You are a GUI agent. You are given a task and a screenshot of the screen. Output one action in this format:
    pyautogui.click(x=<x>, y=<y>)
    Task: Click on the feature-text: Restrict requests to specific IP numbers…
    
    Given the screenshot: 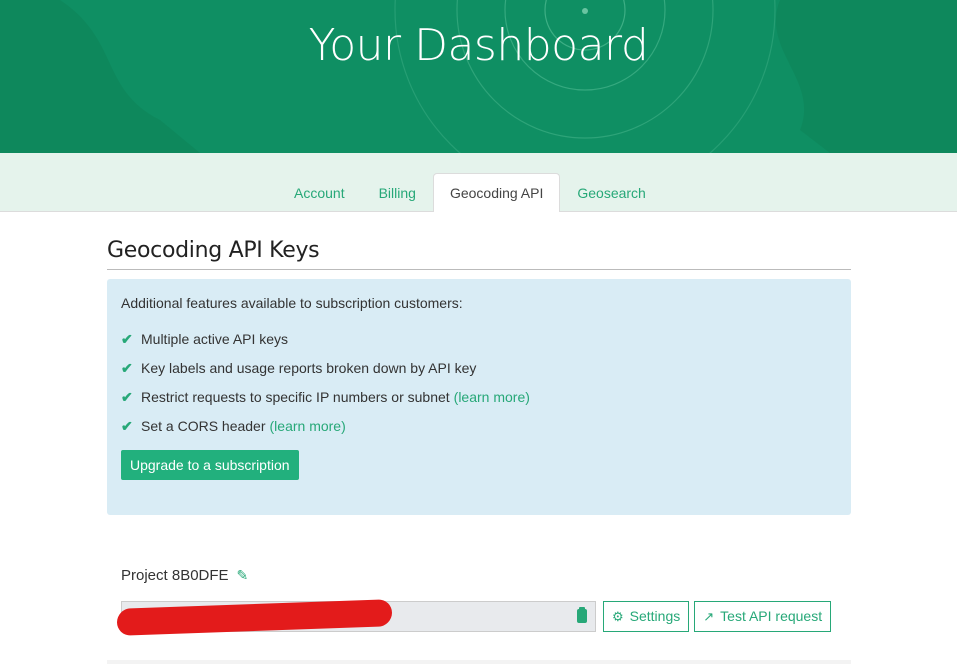 What is the action you would take?
    pyautogui.click(x=295, y=397)
    